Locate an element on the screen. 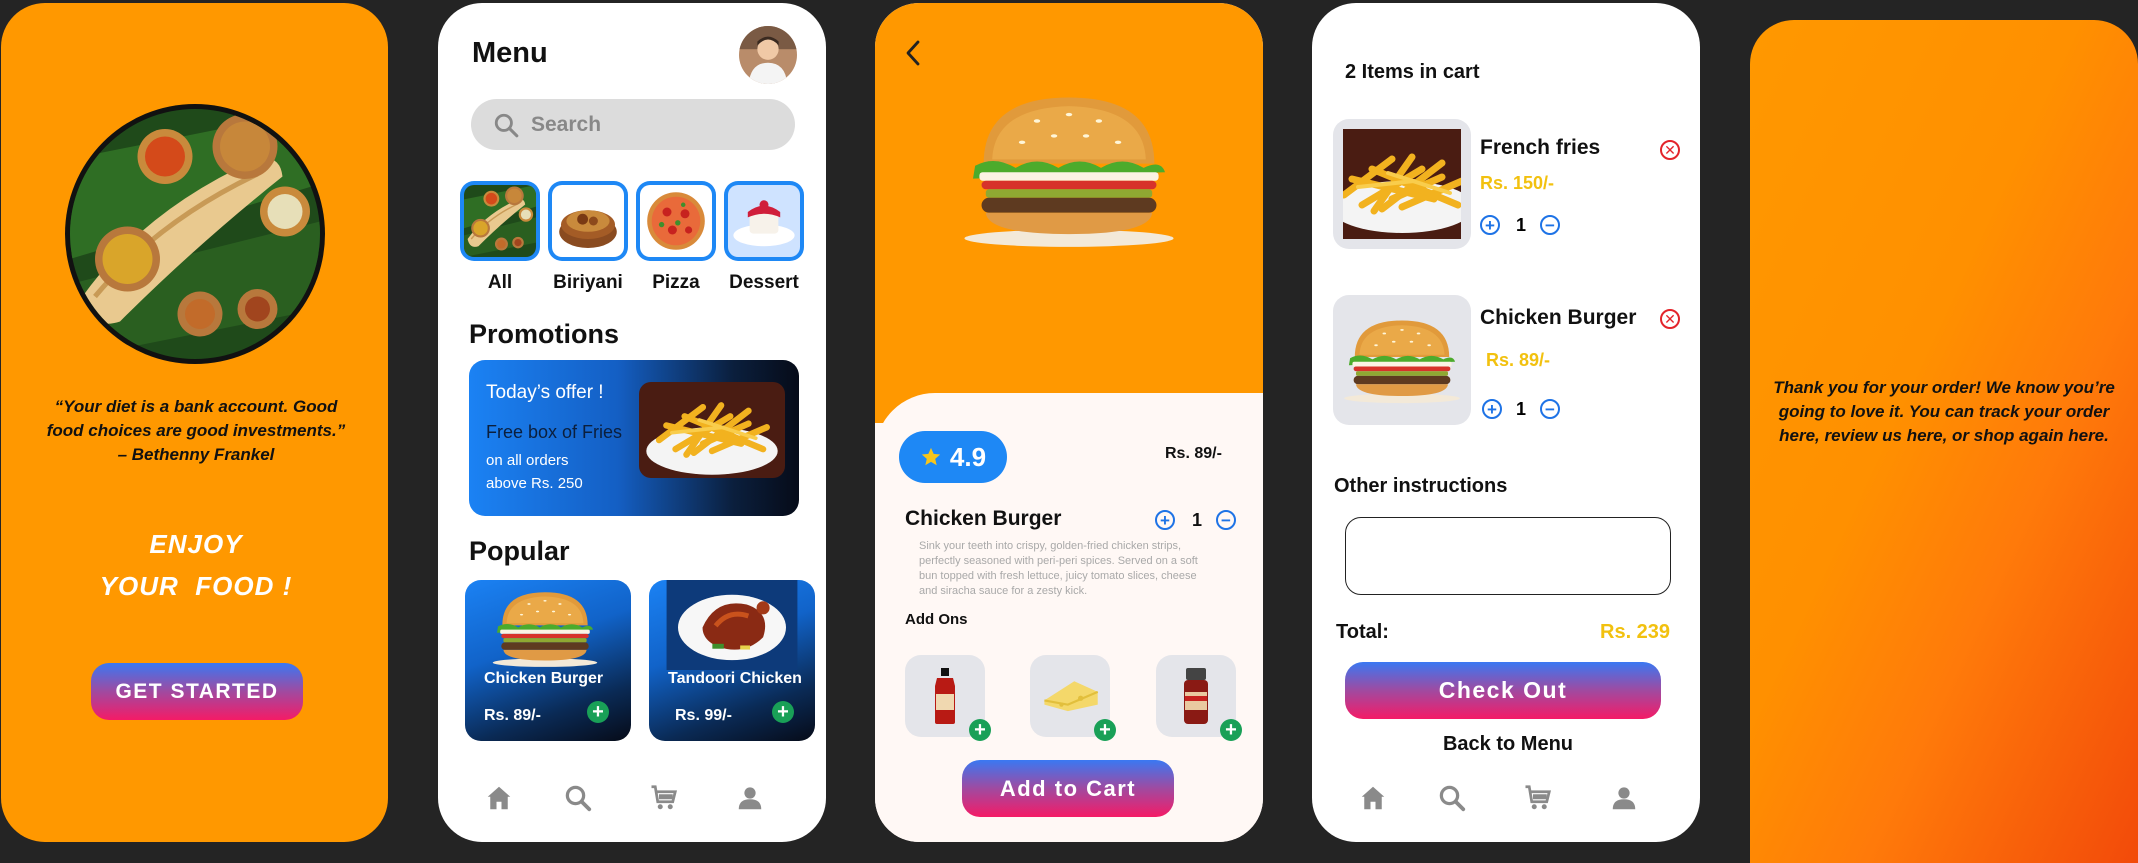  star-icon is located at coordinates (931, 456).